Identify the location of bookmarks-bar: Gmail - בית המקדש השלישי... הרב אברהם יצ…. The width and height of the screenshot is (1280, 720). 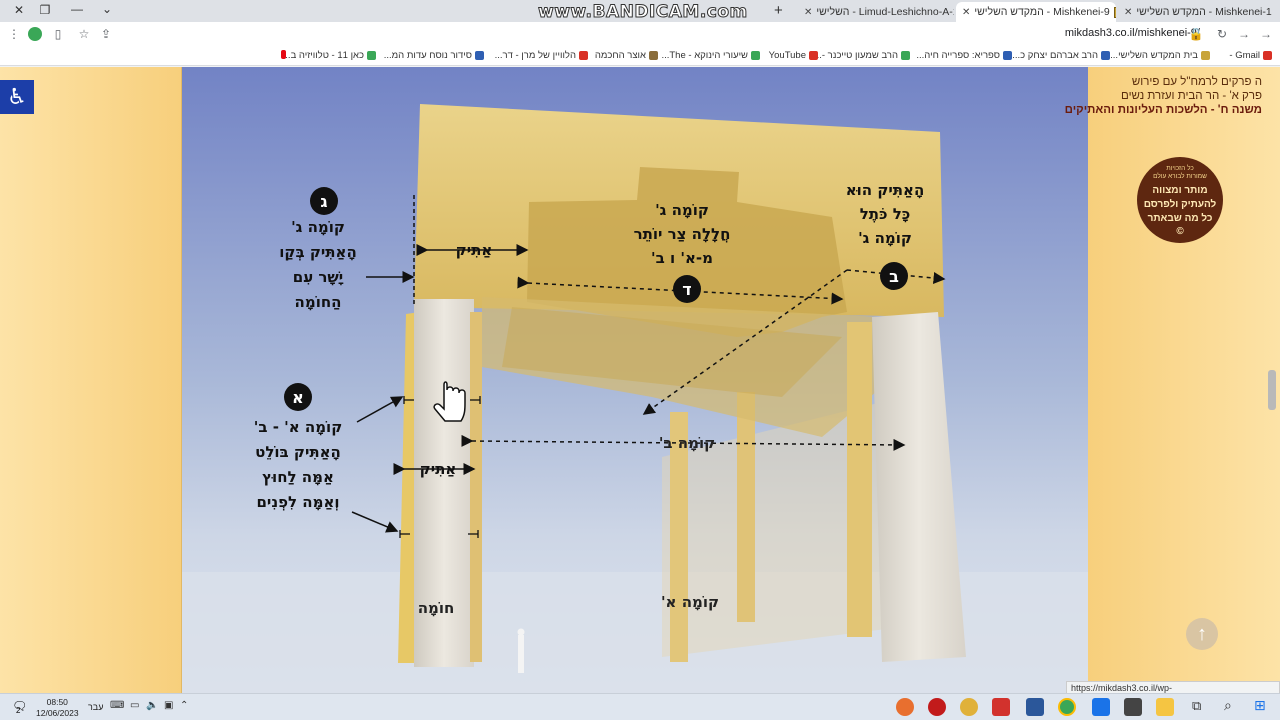
(640, 56).